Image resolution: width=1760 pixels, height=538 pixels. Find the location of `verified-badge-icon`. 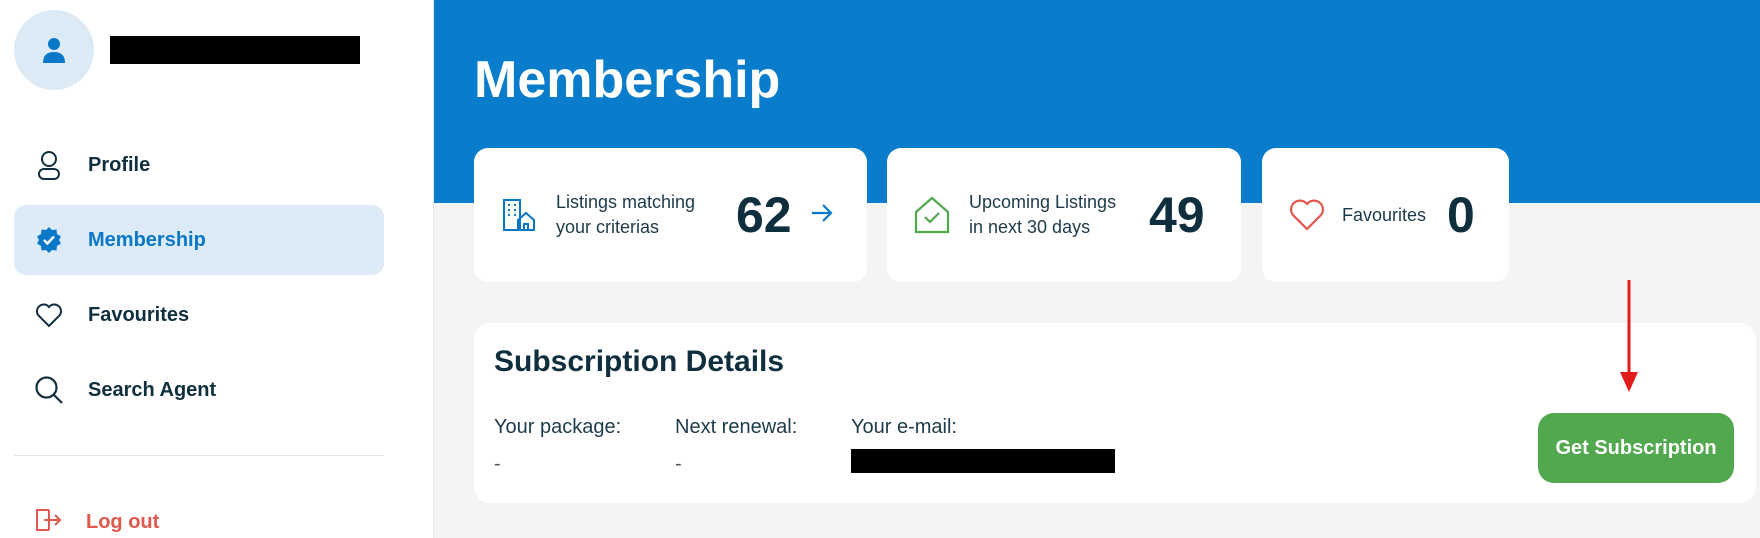

verified-badge-icon is located at coordinates (49, 240).